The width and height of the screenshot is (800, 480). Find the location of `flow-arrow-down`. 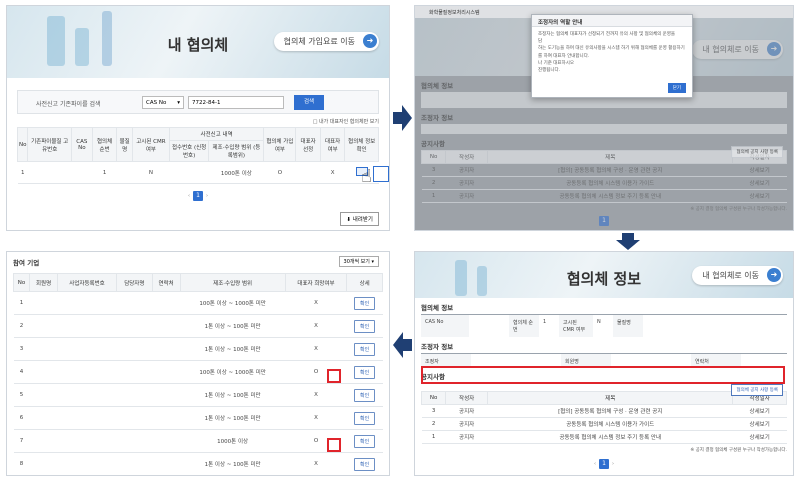

flow-arrow-down is located at coordinates (628, 241).